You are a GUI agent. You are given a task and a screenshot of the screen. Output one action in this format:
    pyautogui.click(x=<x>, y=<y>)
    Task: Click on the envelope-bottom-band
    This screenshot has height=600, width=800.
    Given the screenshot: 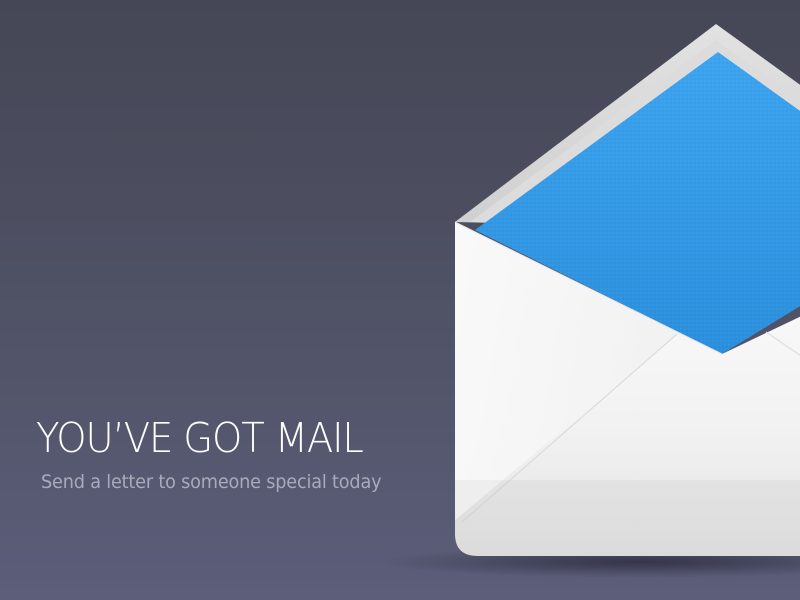 What is the action you would take?
    pyautogui.click(x=627, y=518)
    